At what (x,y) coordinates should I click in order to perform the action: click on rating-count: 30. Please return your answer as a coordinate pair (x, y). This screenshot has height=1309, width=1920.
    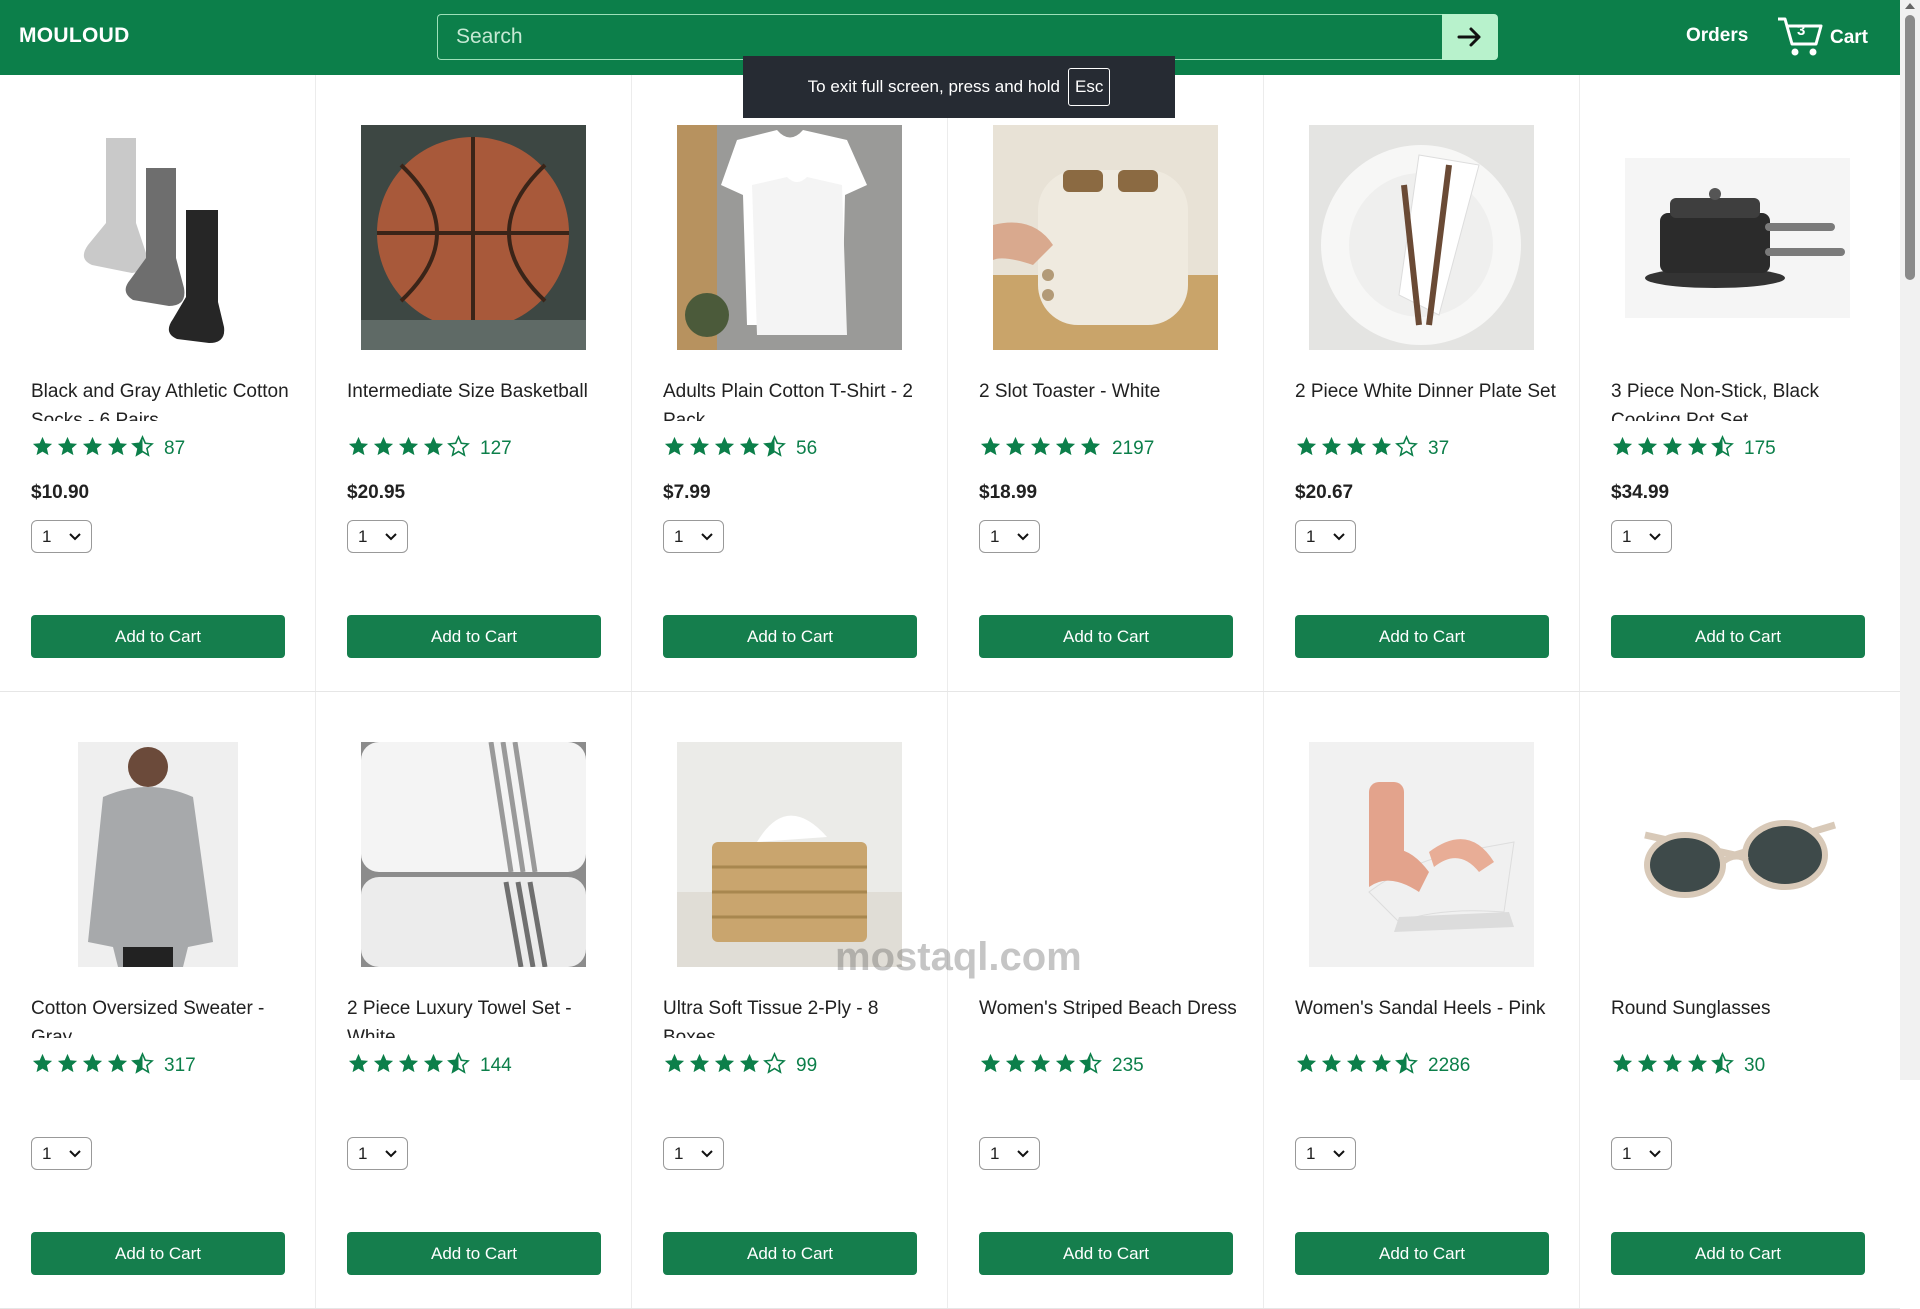
    Looking at the image, I should click on (1754, 1066).